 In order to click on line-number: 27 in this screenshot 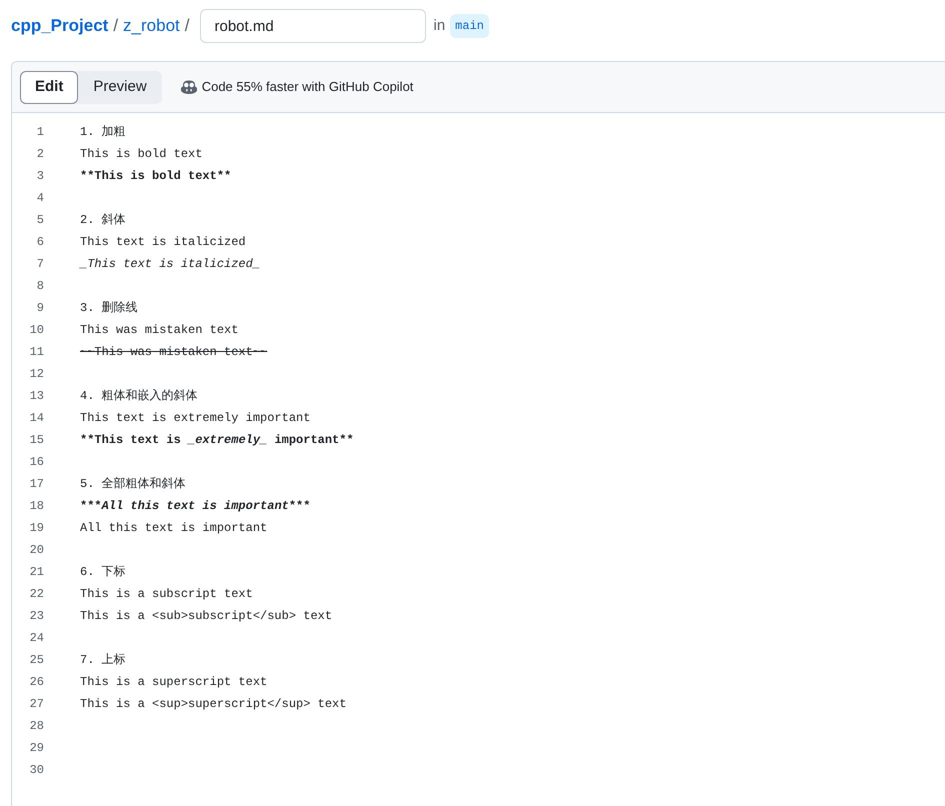, I will do `click(36, 704)`.